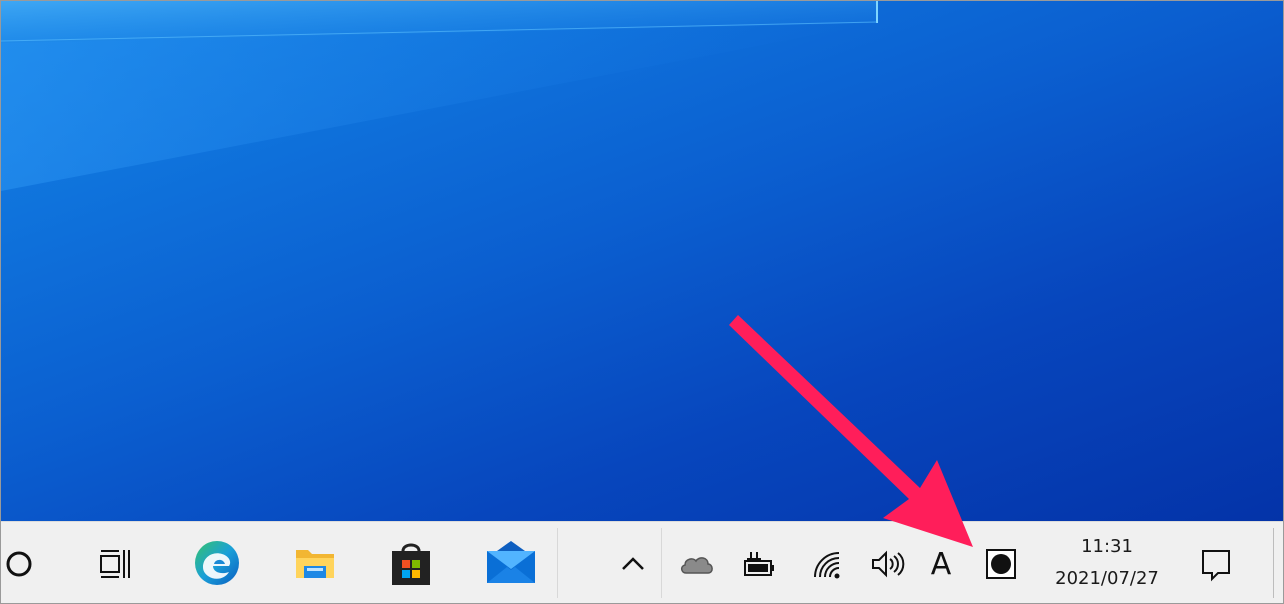 This screenshot has height=604, width=1284. Describe the element at coordinates (1216, 564) in the screenshot. I see `action-center-icon` at that location.